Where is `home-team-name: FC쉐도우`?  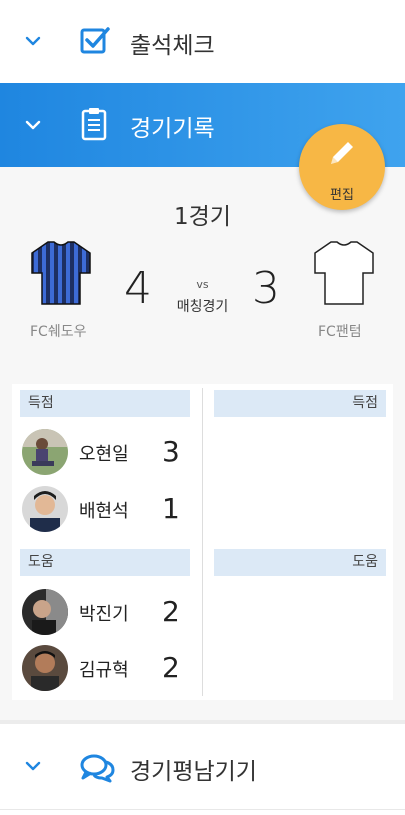 home-team-name: FC쉐도우 is located at coordinates (58, 332).